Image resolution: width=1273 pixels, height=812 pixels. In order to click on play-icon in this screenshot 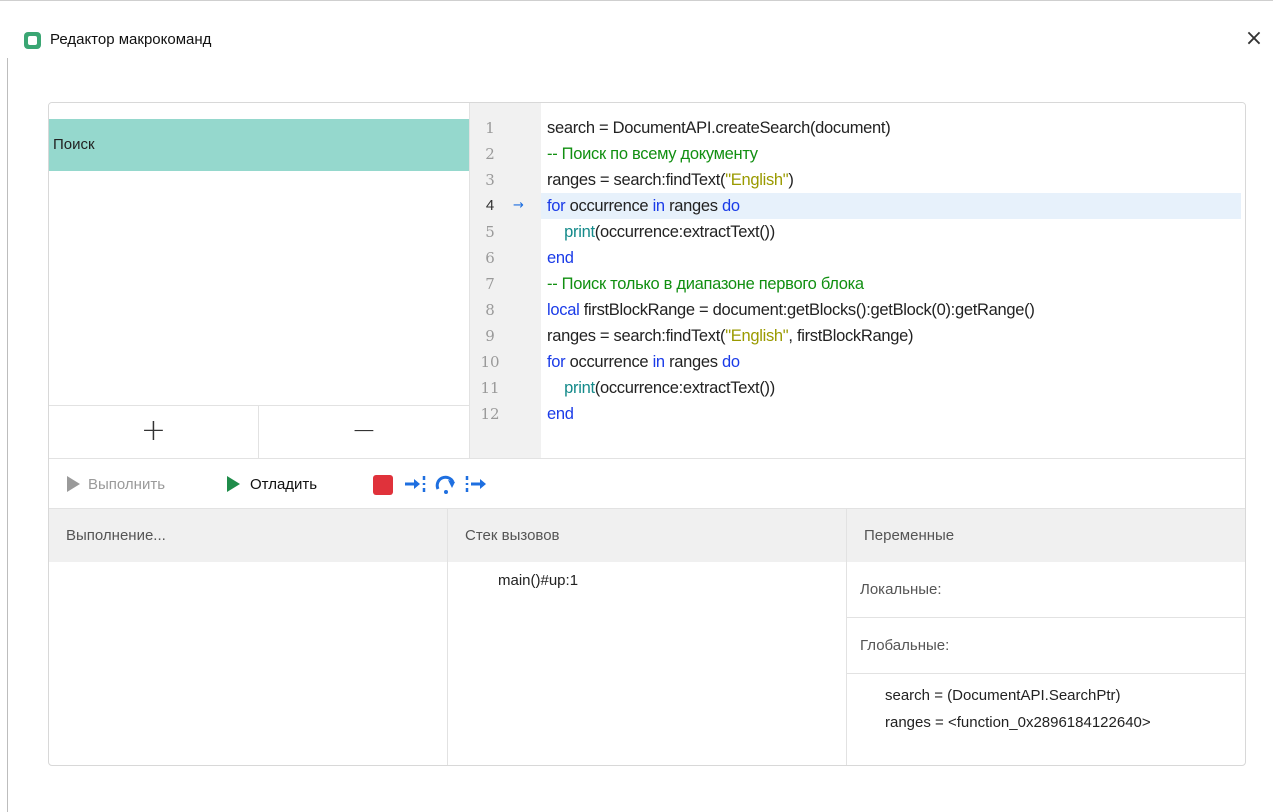, I will do `click(73, 484)`.